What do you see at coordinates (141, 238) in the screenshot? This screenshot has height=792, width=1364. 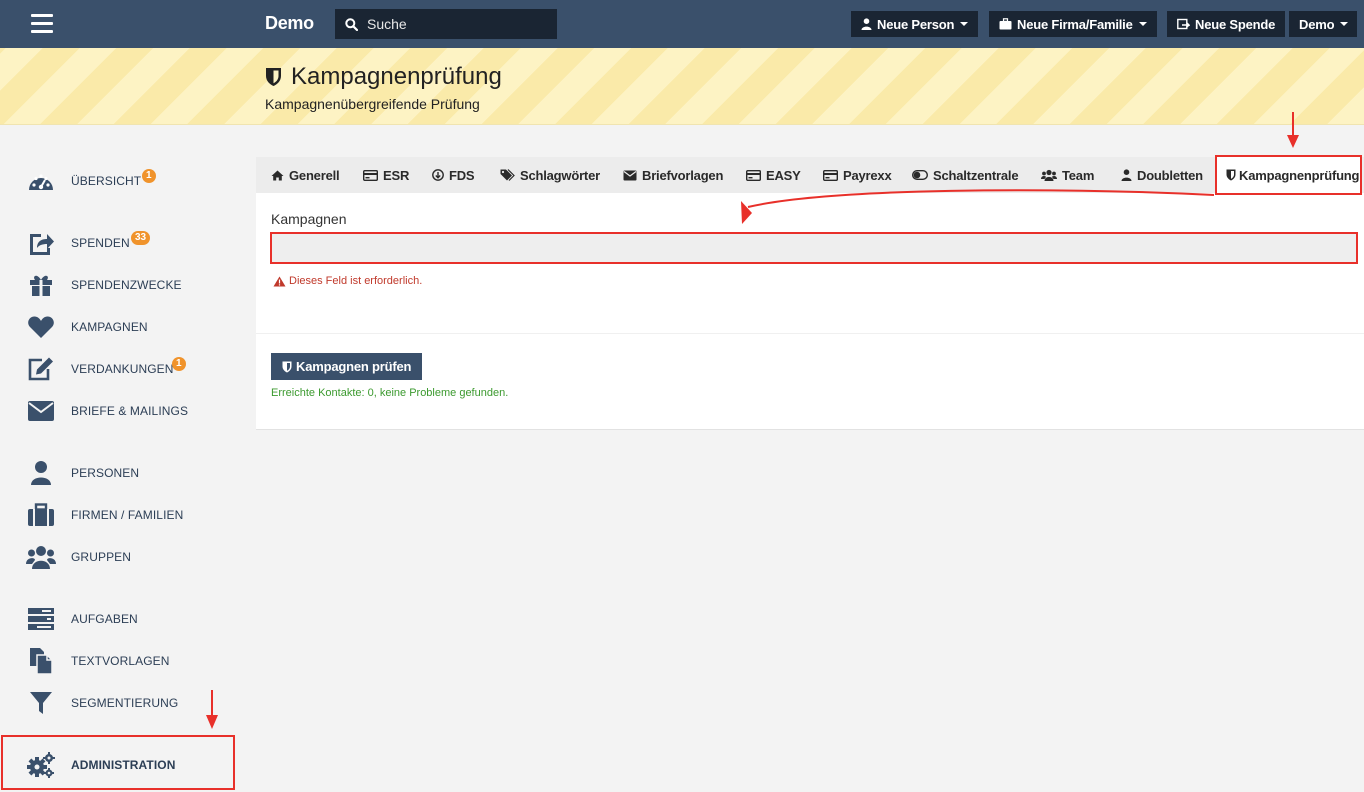 I see `notification-badge: 33` at bounding box center [141, 238].